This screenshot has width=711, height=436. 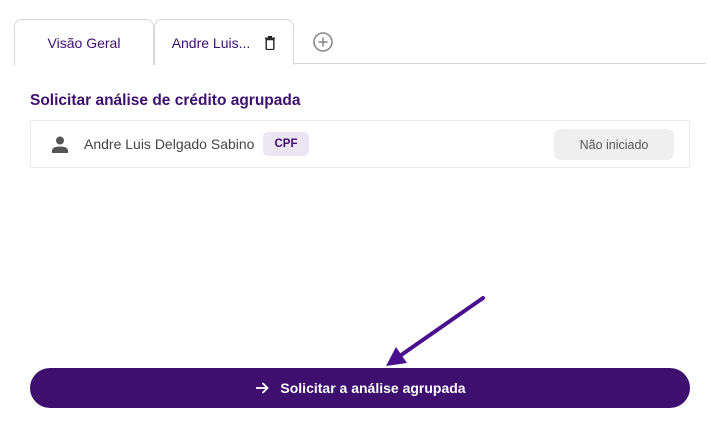 I want to click on status-badge: Não iniciado, so click(x=614, y=144).